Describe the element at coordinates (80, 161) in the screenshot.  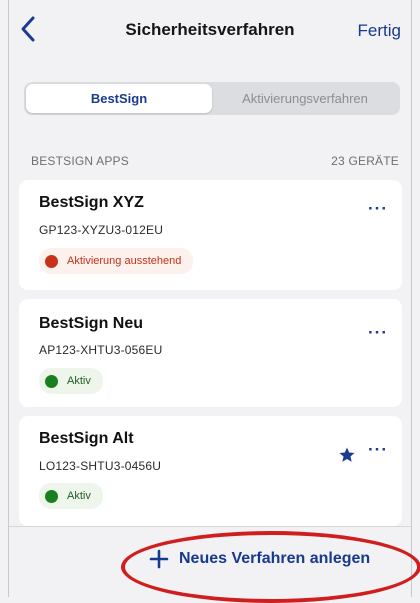
I see `section-title: BESTSIGN APPS` at that location.